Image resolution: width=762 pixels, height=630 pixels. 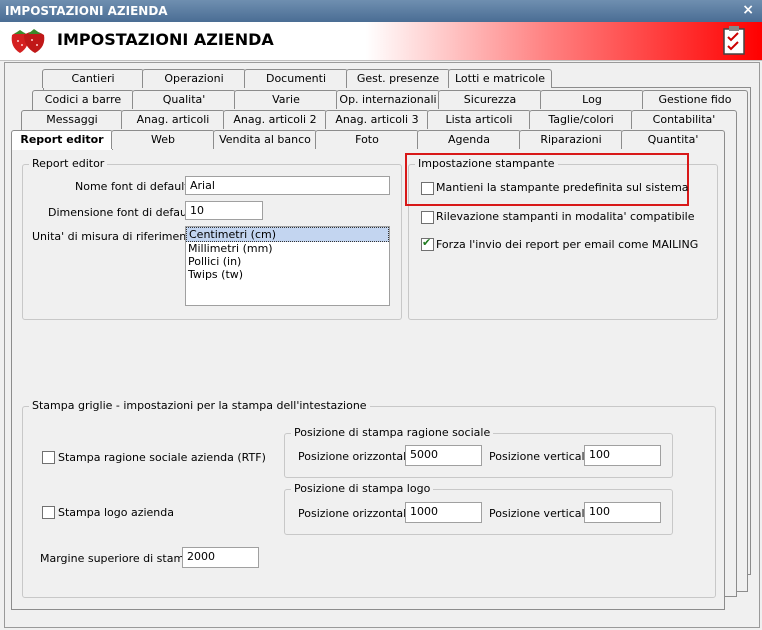 I want to click on tab-operazioni: Operazioni, so click(x=194, y=78).